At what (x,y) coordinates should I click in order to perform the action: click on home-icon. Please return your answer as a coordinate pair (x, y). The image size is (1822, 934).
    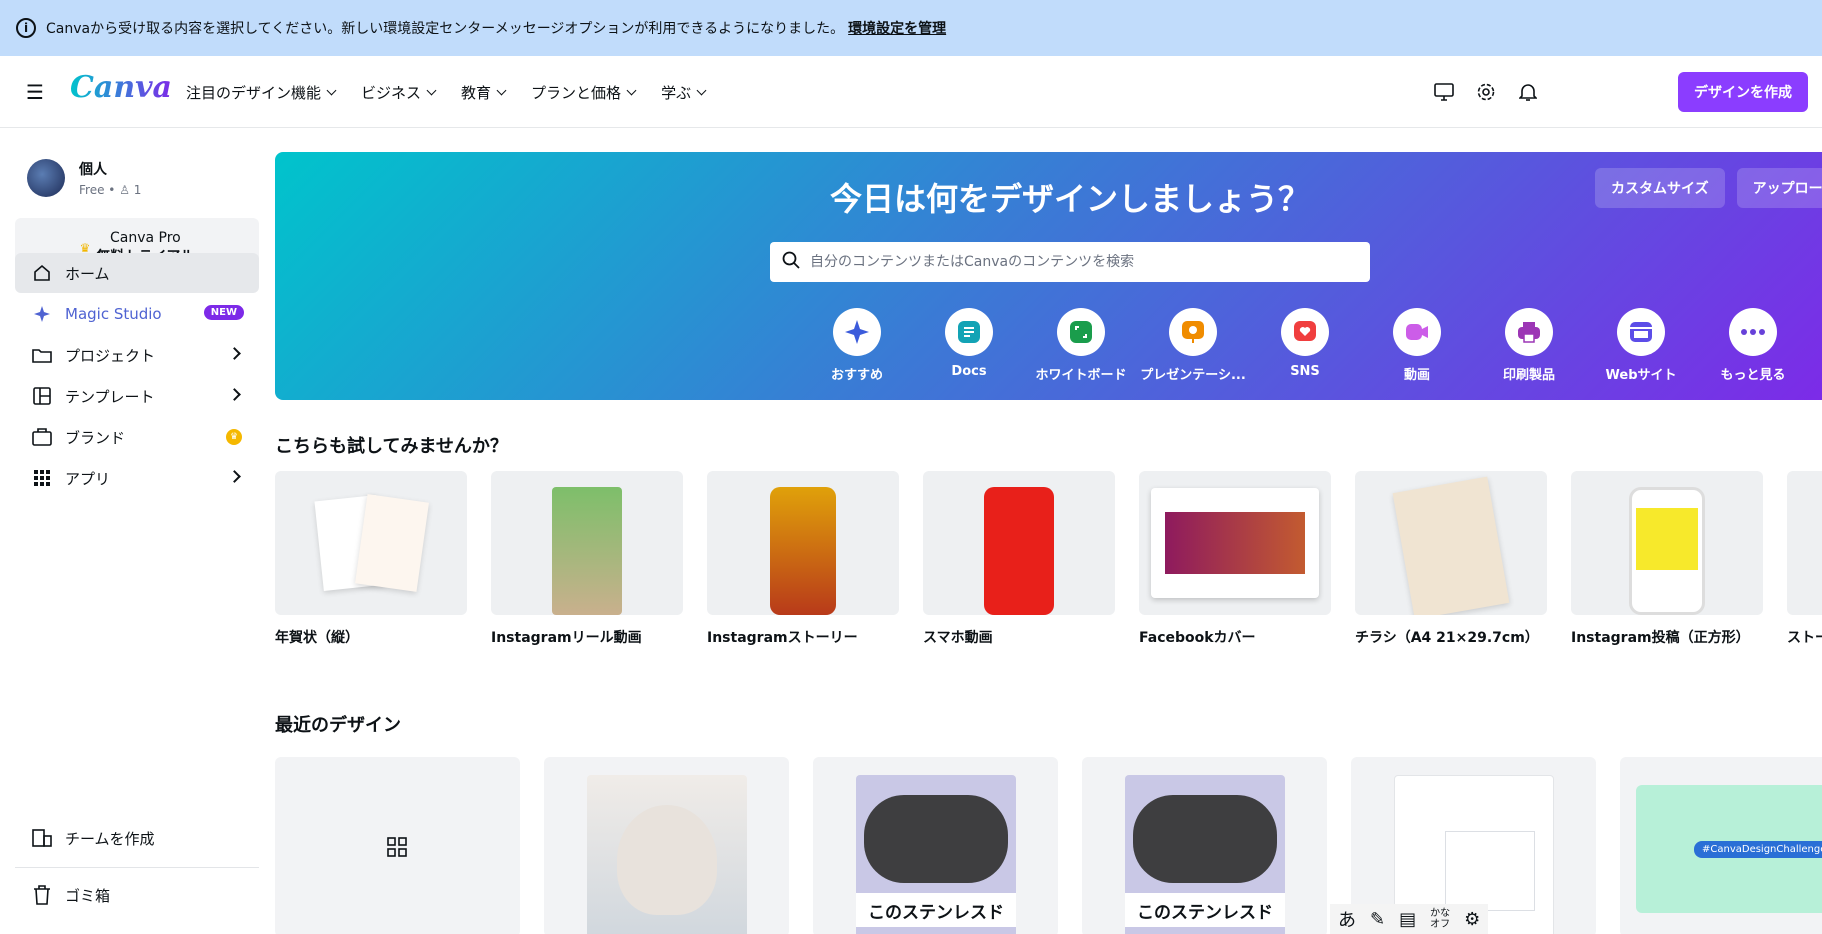
    Looking at the image, I should click on (42, 273).